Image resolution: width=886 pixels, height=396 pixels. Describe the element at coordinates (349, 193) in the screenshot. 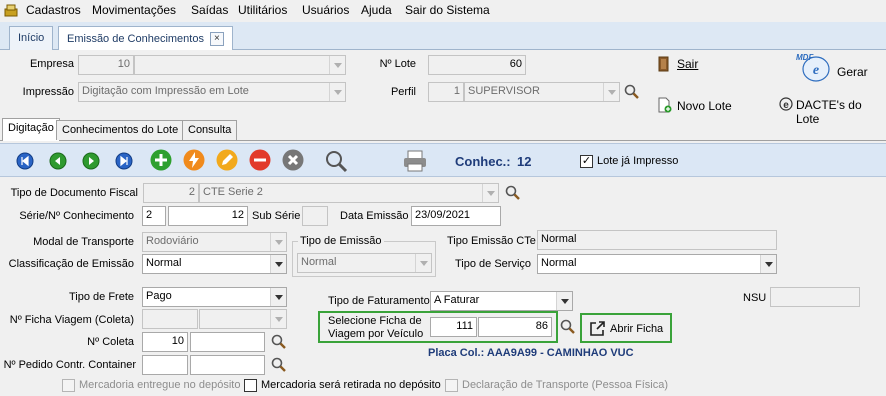

I see `tipo-doc-select: CTE Serie 2` at that location.